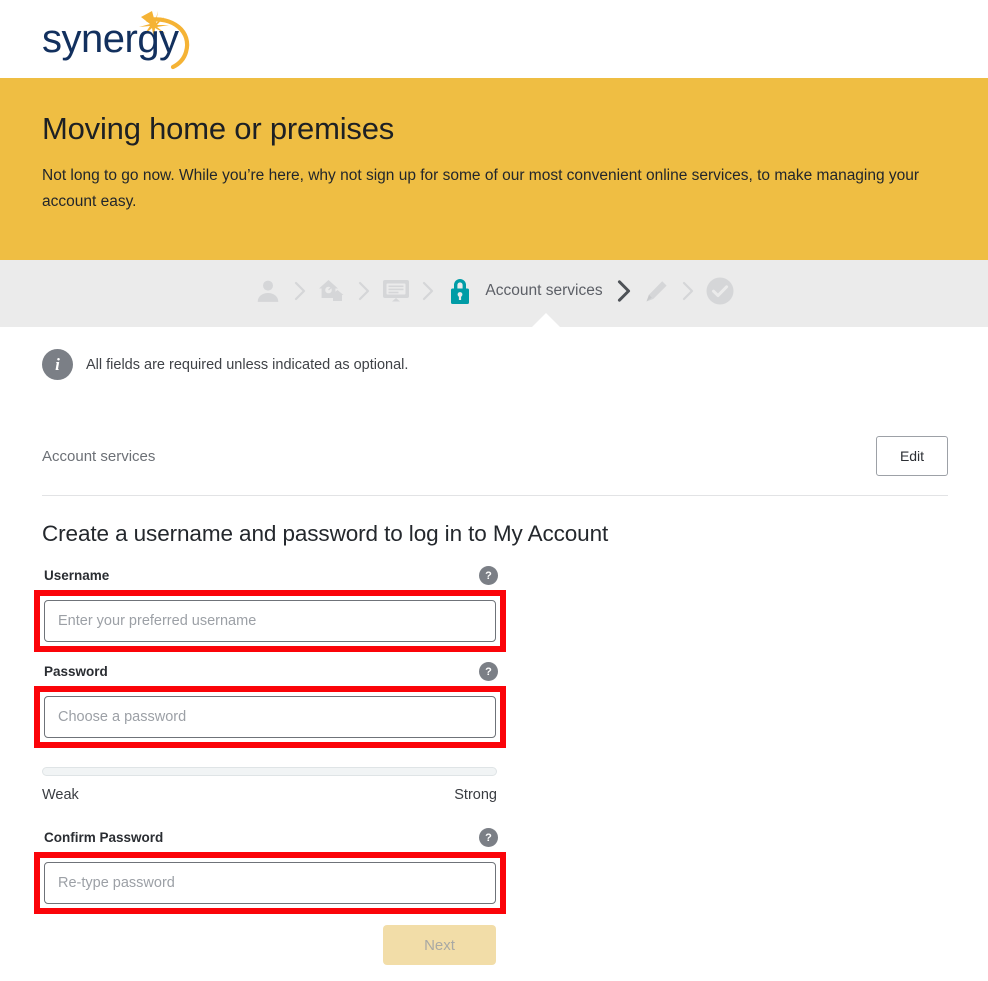  What do you see at coordinates (495, 495) in the screenshot?
I see `section-divider` at bounding box center [495, 495].